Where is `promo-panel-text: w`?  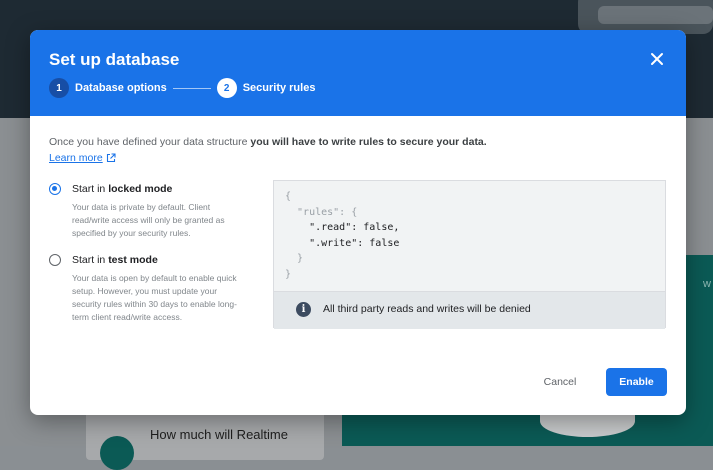
promo-panel-text: w is located at coordinates (707, 284).